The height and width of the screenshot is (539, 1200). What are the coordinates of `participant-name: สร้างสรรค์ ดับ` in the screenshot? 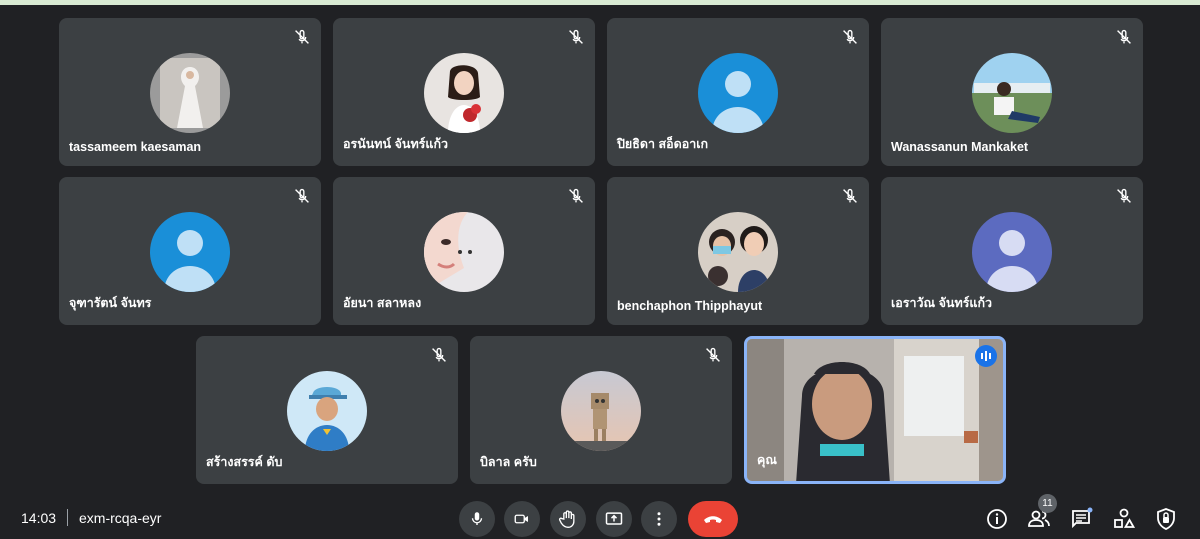 It's located at (244, 462).